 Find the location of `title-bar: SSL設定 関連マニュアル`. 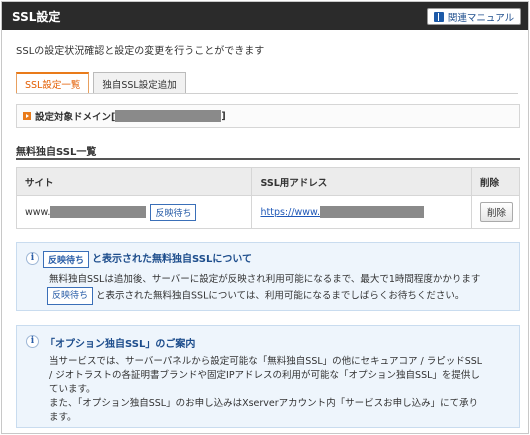

title-bar: SSL設定 関連マニュアル is located at coordinates (265, 16).